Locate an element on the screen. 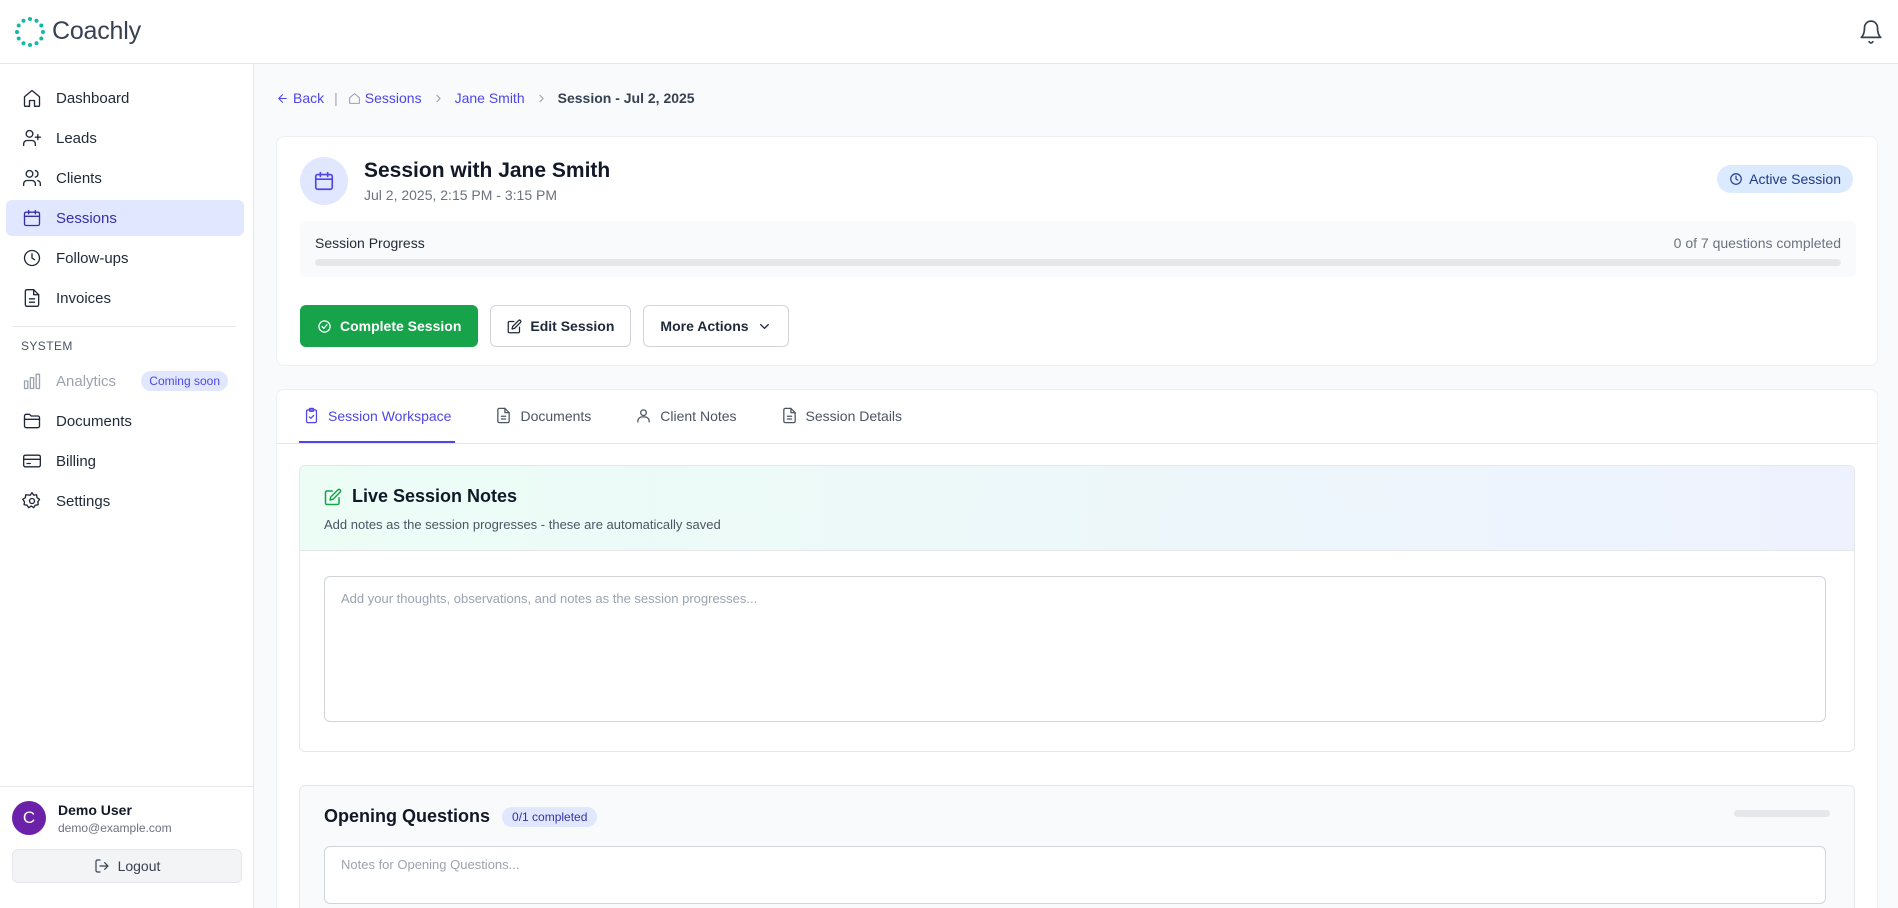 This screenshot has height=908, width=1898. sidebar-item-label: Follow-ups is located at coordinates (92, 258).